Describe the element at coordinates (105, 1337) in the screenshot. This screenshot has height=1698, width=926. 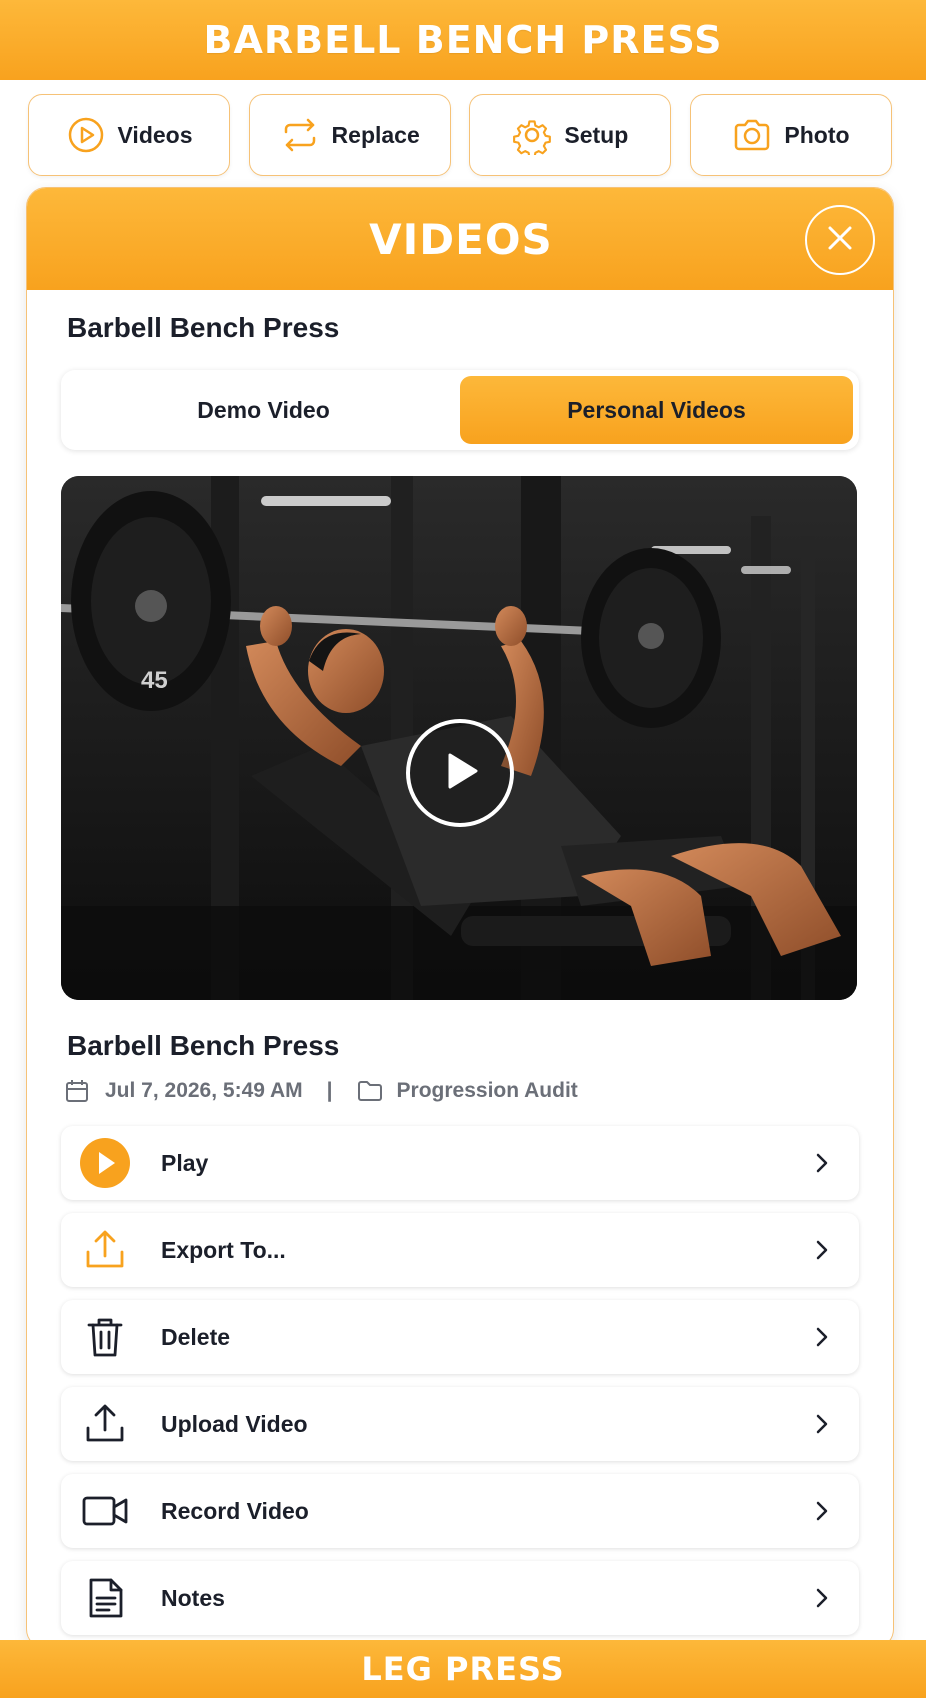
I see `trash-icon` at that location.